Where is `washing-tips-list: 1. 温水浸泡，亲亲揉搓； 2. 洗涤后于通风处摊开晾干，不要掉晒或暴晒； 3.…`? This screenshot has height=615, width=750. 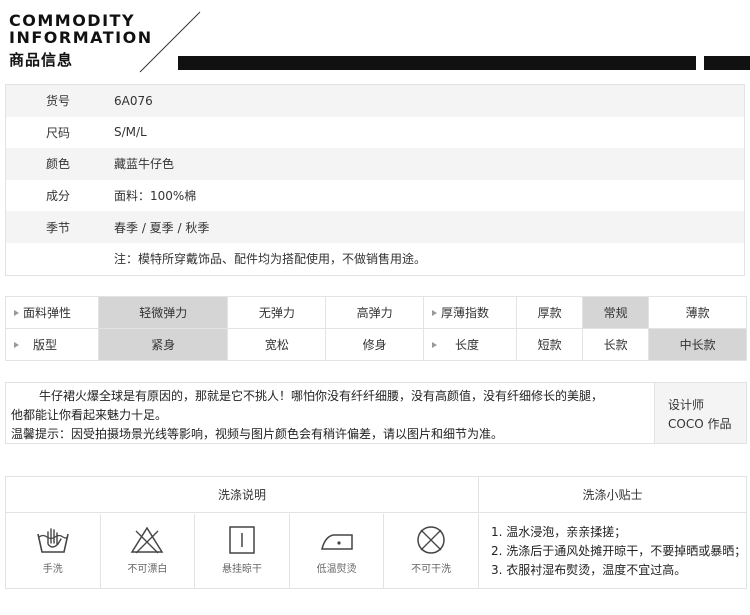
washing-tips-list: 1. 温水浸泡，亲亲揉搓； 2. 洗涤后于通风处摊开晾干，不要掉晒或暴晒； 3.… is located at coordinates (612, 551).